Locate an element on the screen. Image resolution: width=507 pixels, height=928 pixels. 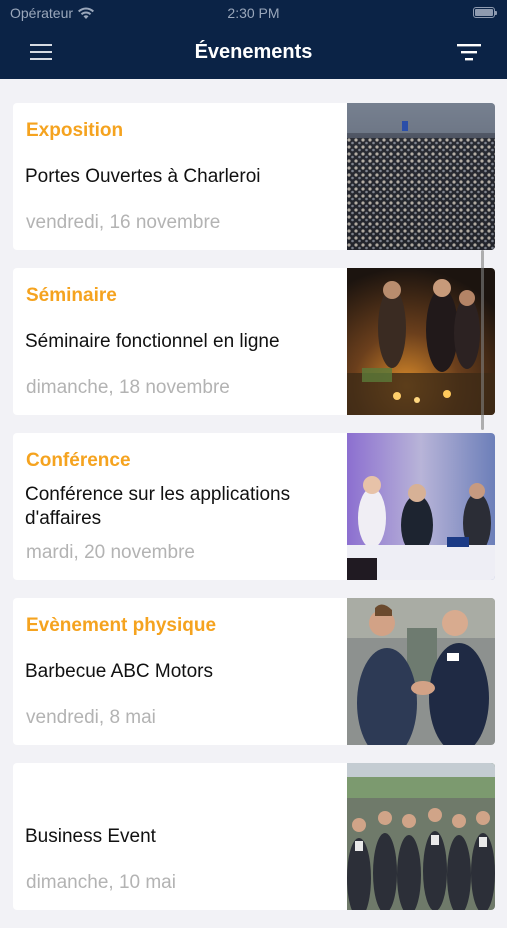
event-category: Evènement physique is located at coordinates (121, 625).